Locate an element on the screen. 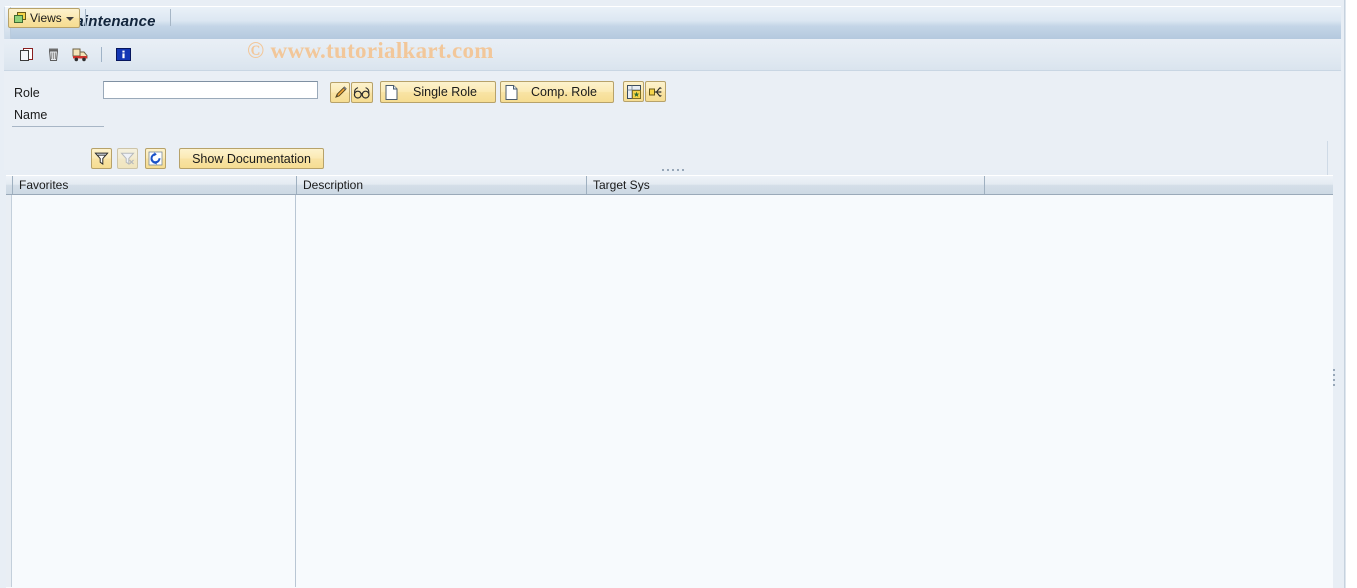 The image size is (1357, 588). filter-icon is located at coordinates (101, 158).